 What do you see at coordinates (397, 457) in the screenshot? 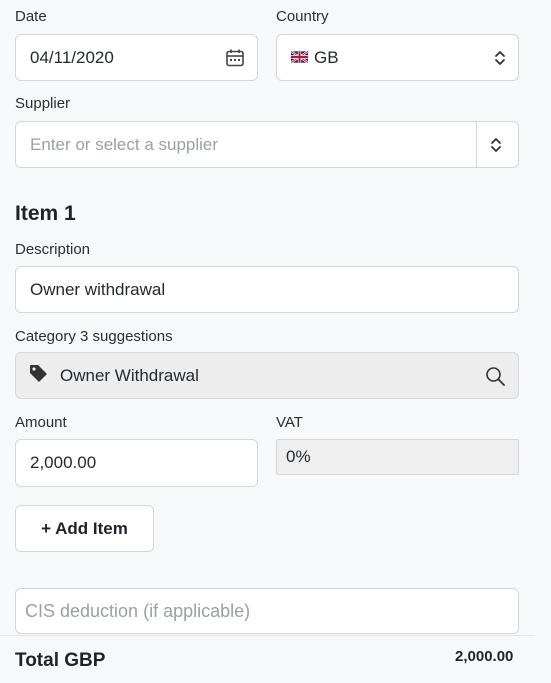
I see `vat-field: 0%` at bounding box center [397, 457].